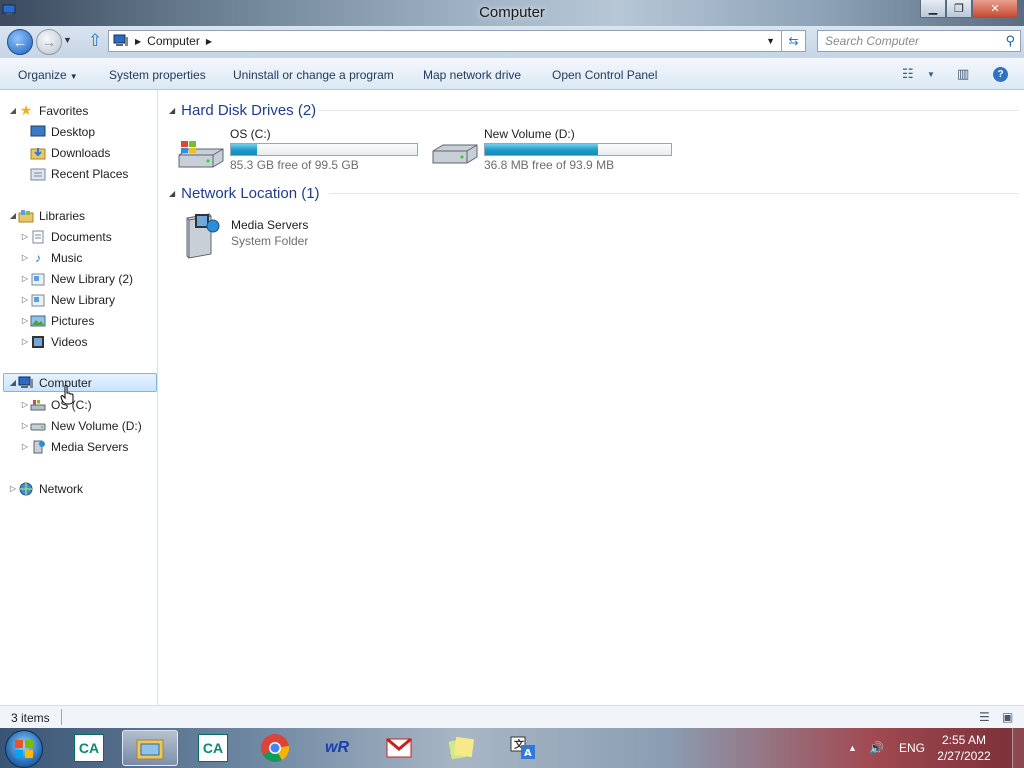 The image size is (1024, 768). I want to click on taskbar-credit-agricole-2: CA, so click(213, 748).